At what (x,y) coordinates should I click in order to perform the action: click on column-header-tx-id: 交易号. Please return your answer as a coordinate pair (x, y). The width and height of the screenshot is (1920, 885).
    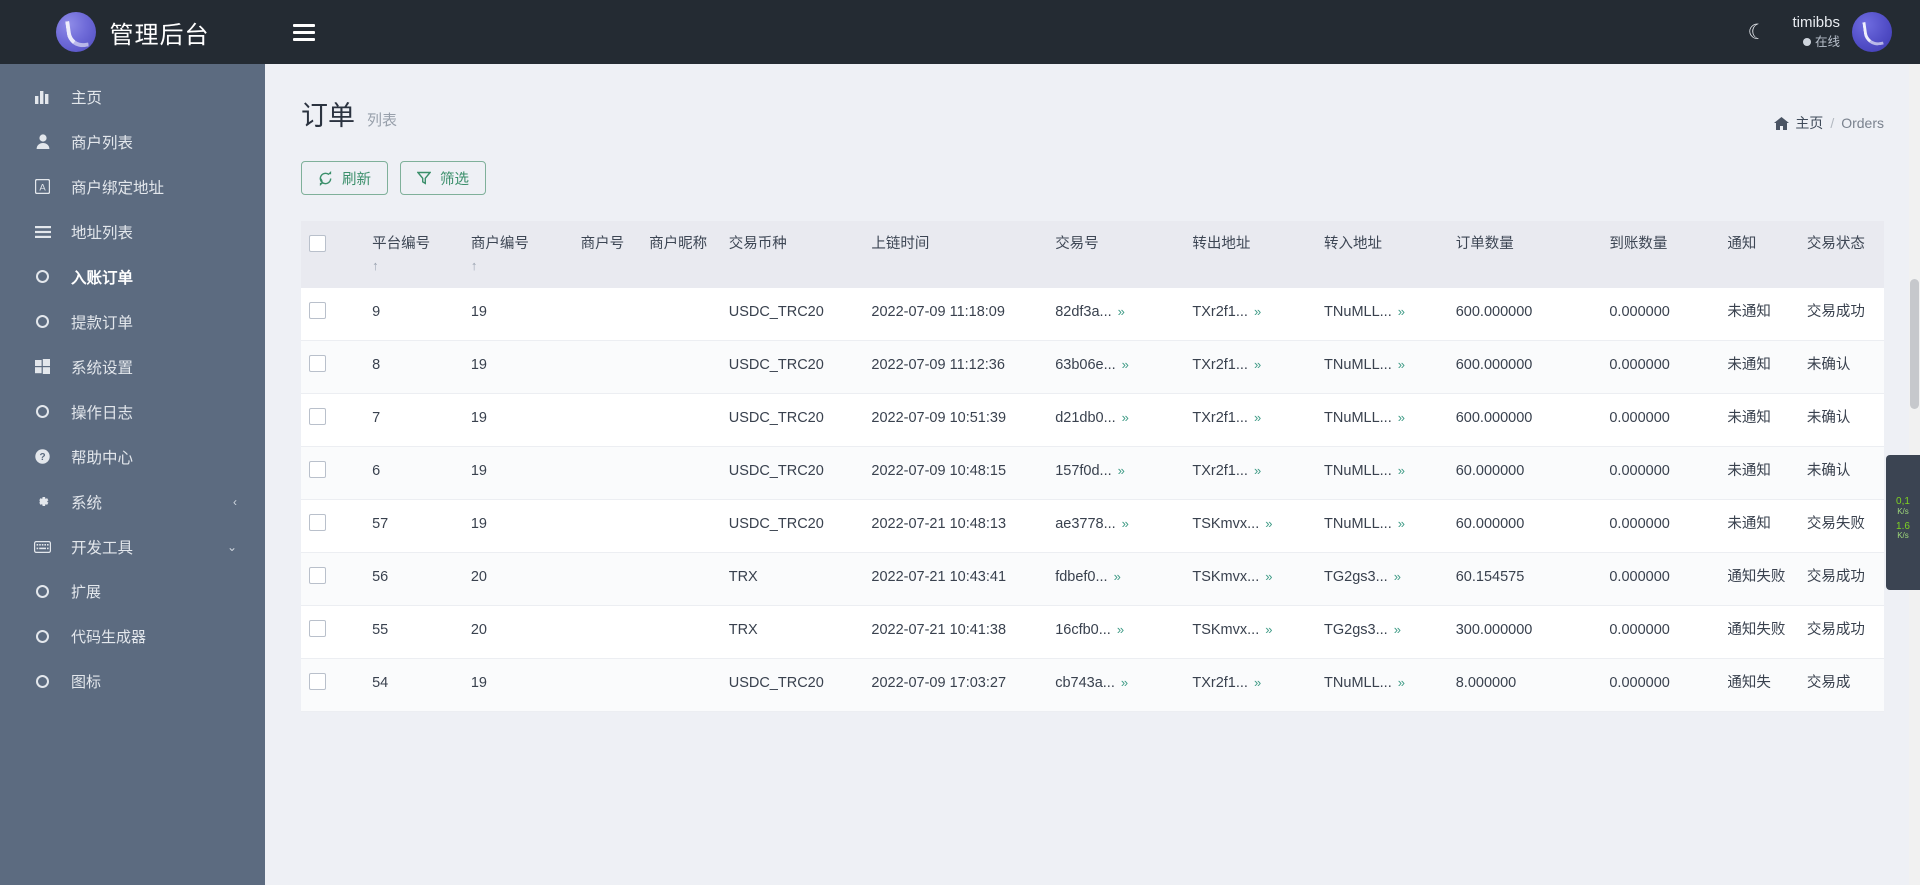
    Looking at the image, I should click on (1116, 255).